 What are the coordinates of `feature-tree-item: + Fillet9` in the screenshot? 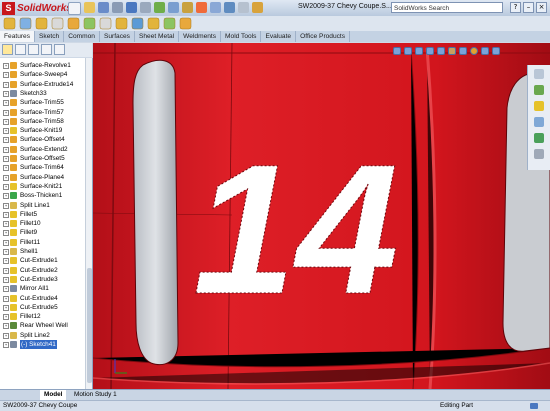 It's located at (42, 232).